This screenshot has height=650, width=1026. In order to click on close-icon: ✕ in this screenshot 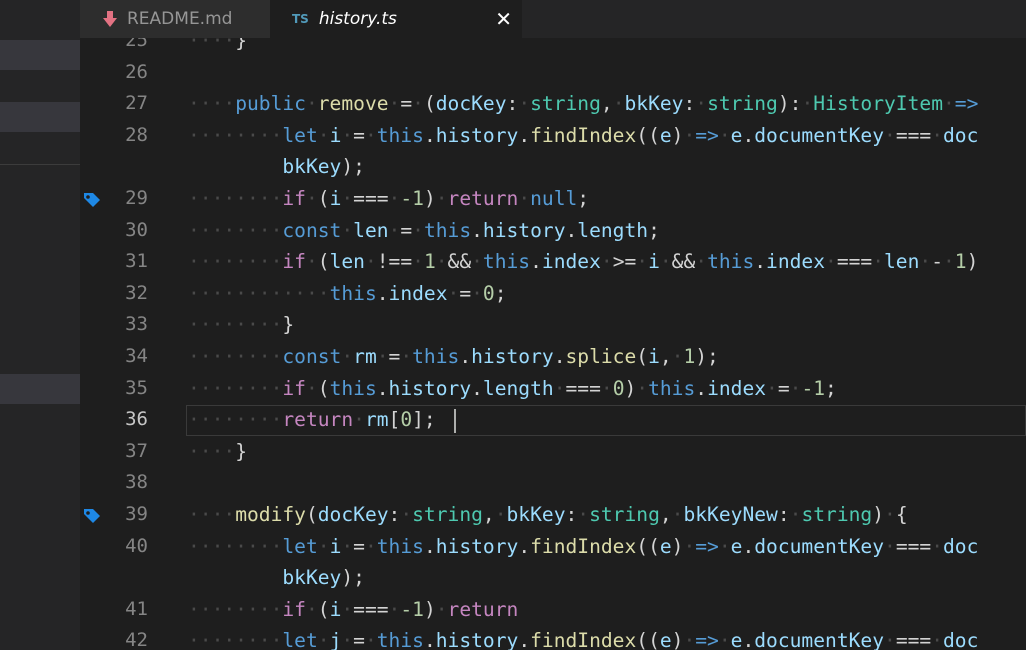, I will do `click(503, 19)`.